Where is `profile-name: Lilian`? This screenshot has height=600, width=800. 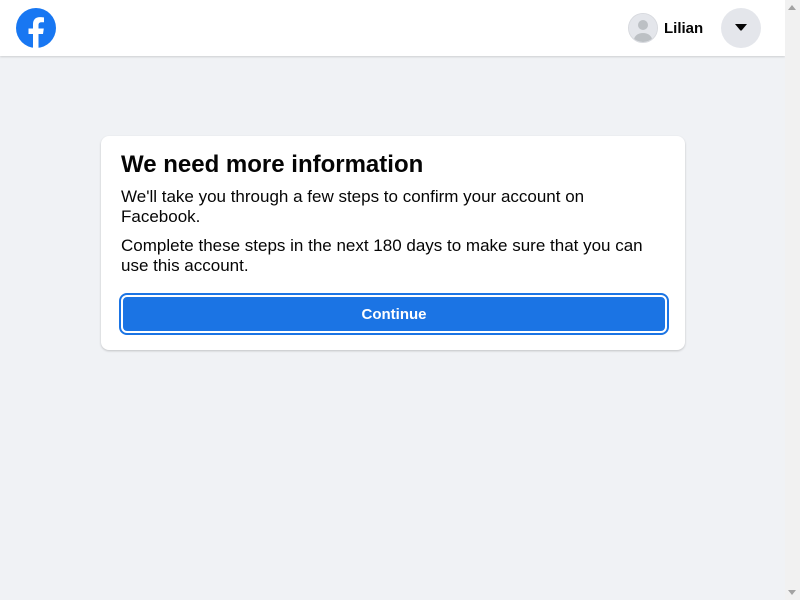 profile-name: Lilian is located at coordinates (684, 28).